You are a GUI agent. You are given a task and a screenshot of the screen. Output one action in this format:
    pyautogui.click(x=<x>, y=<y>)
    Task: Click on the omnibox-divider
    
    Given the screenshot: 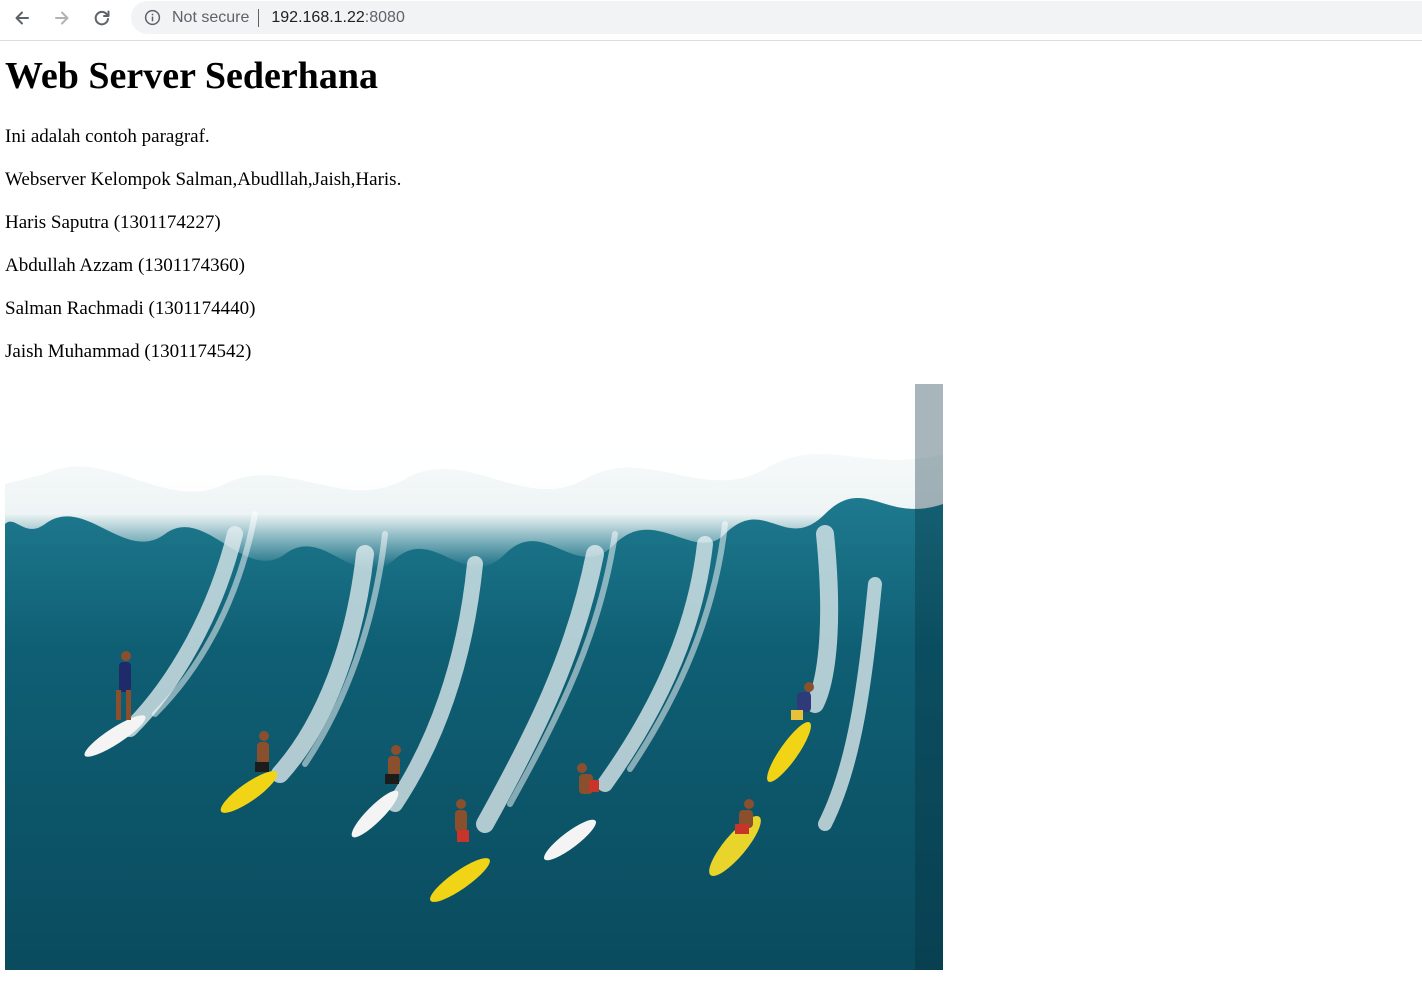 What is the action you would take?
    pyautogui.click(x=259, y=17)
    